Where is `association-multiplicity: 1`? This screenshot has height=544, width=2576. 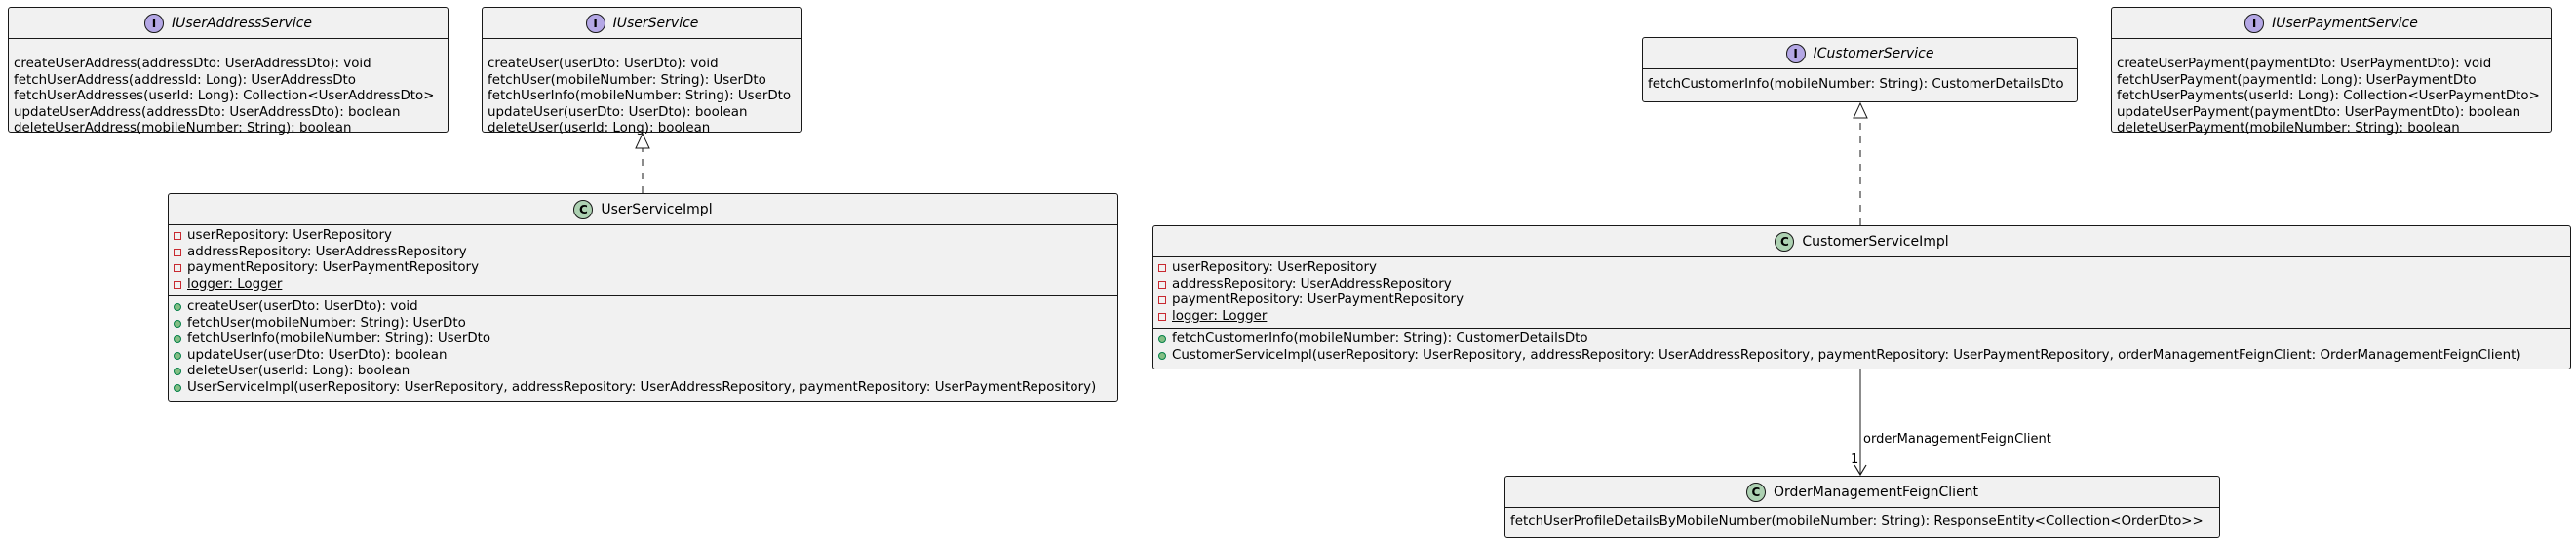 association-multiplicity: 1 is located at coordinates (1855, 459).